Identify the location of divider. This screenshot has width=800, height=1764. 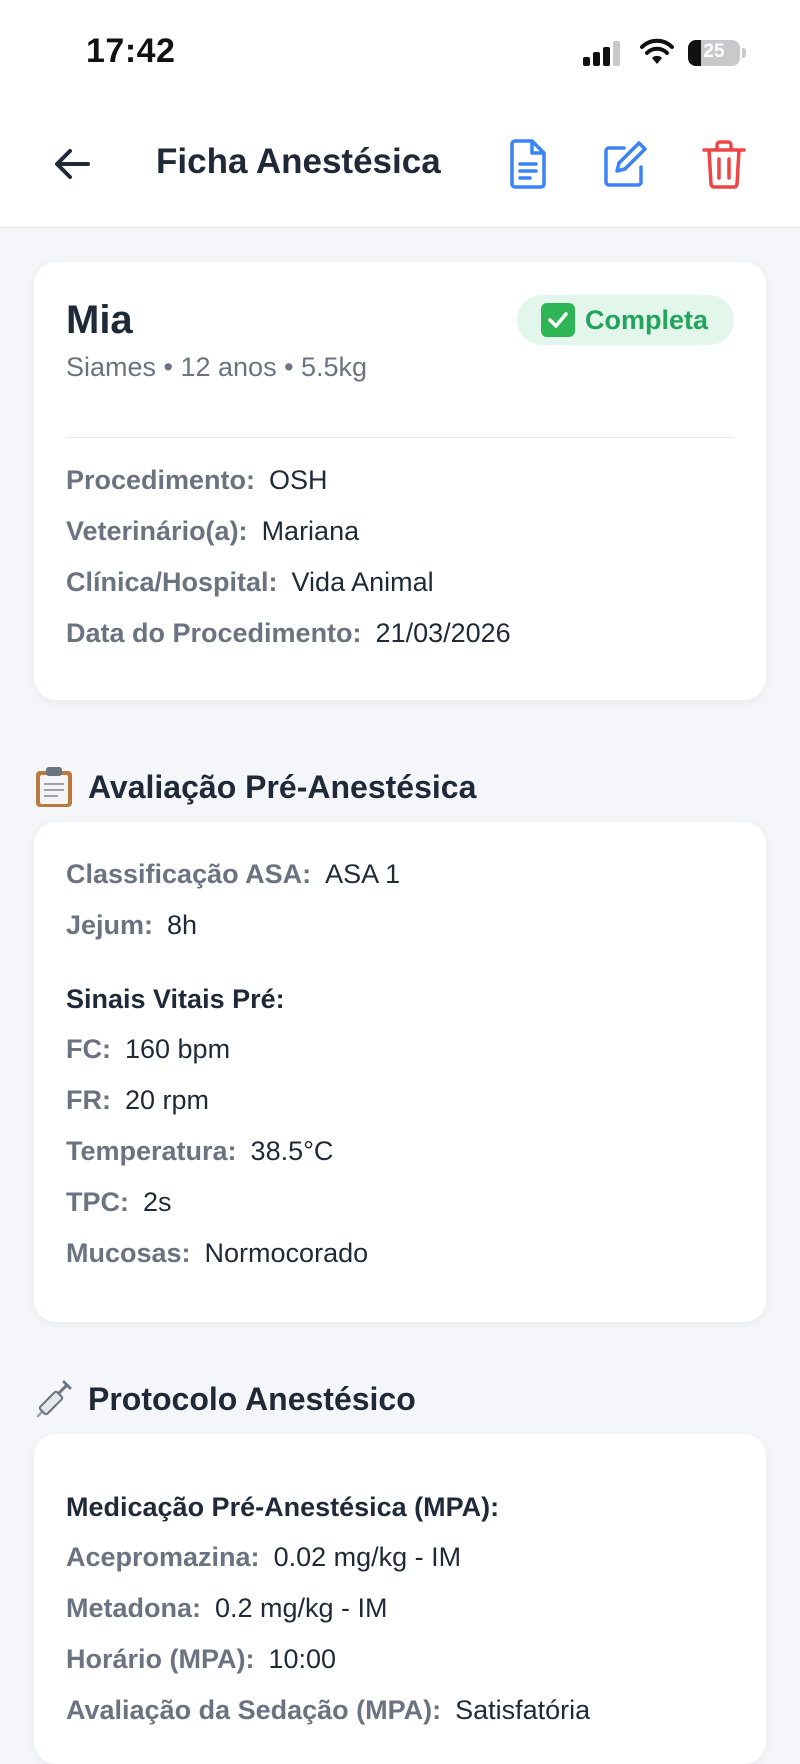
(400, 437).